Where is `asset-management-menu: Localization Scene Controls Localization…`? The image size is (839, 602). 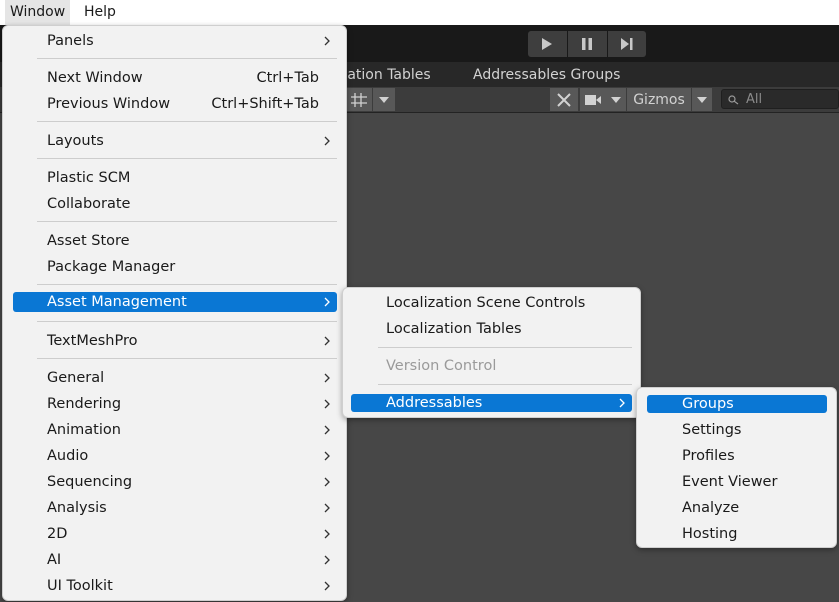 asset-management-menu: Localization Scene Controls Localization… is located at coordinates (491, 352).